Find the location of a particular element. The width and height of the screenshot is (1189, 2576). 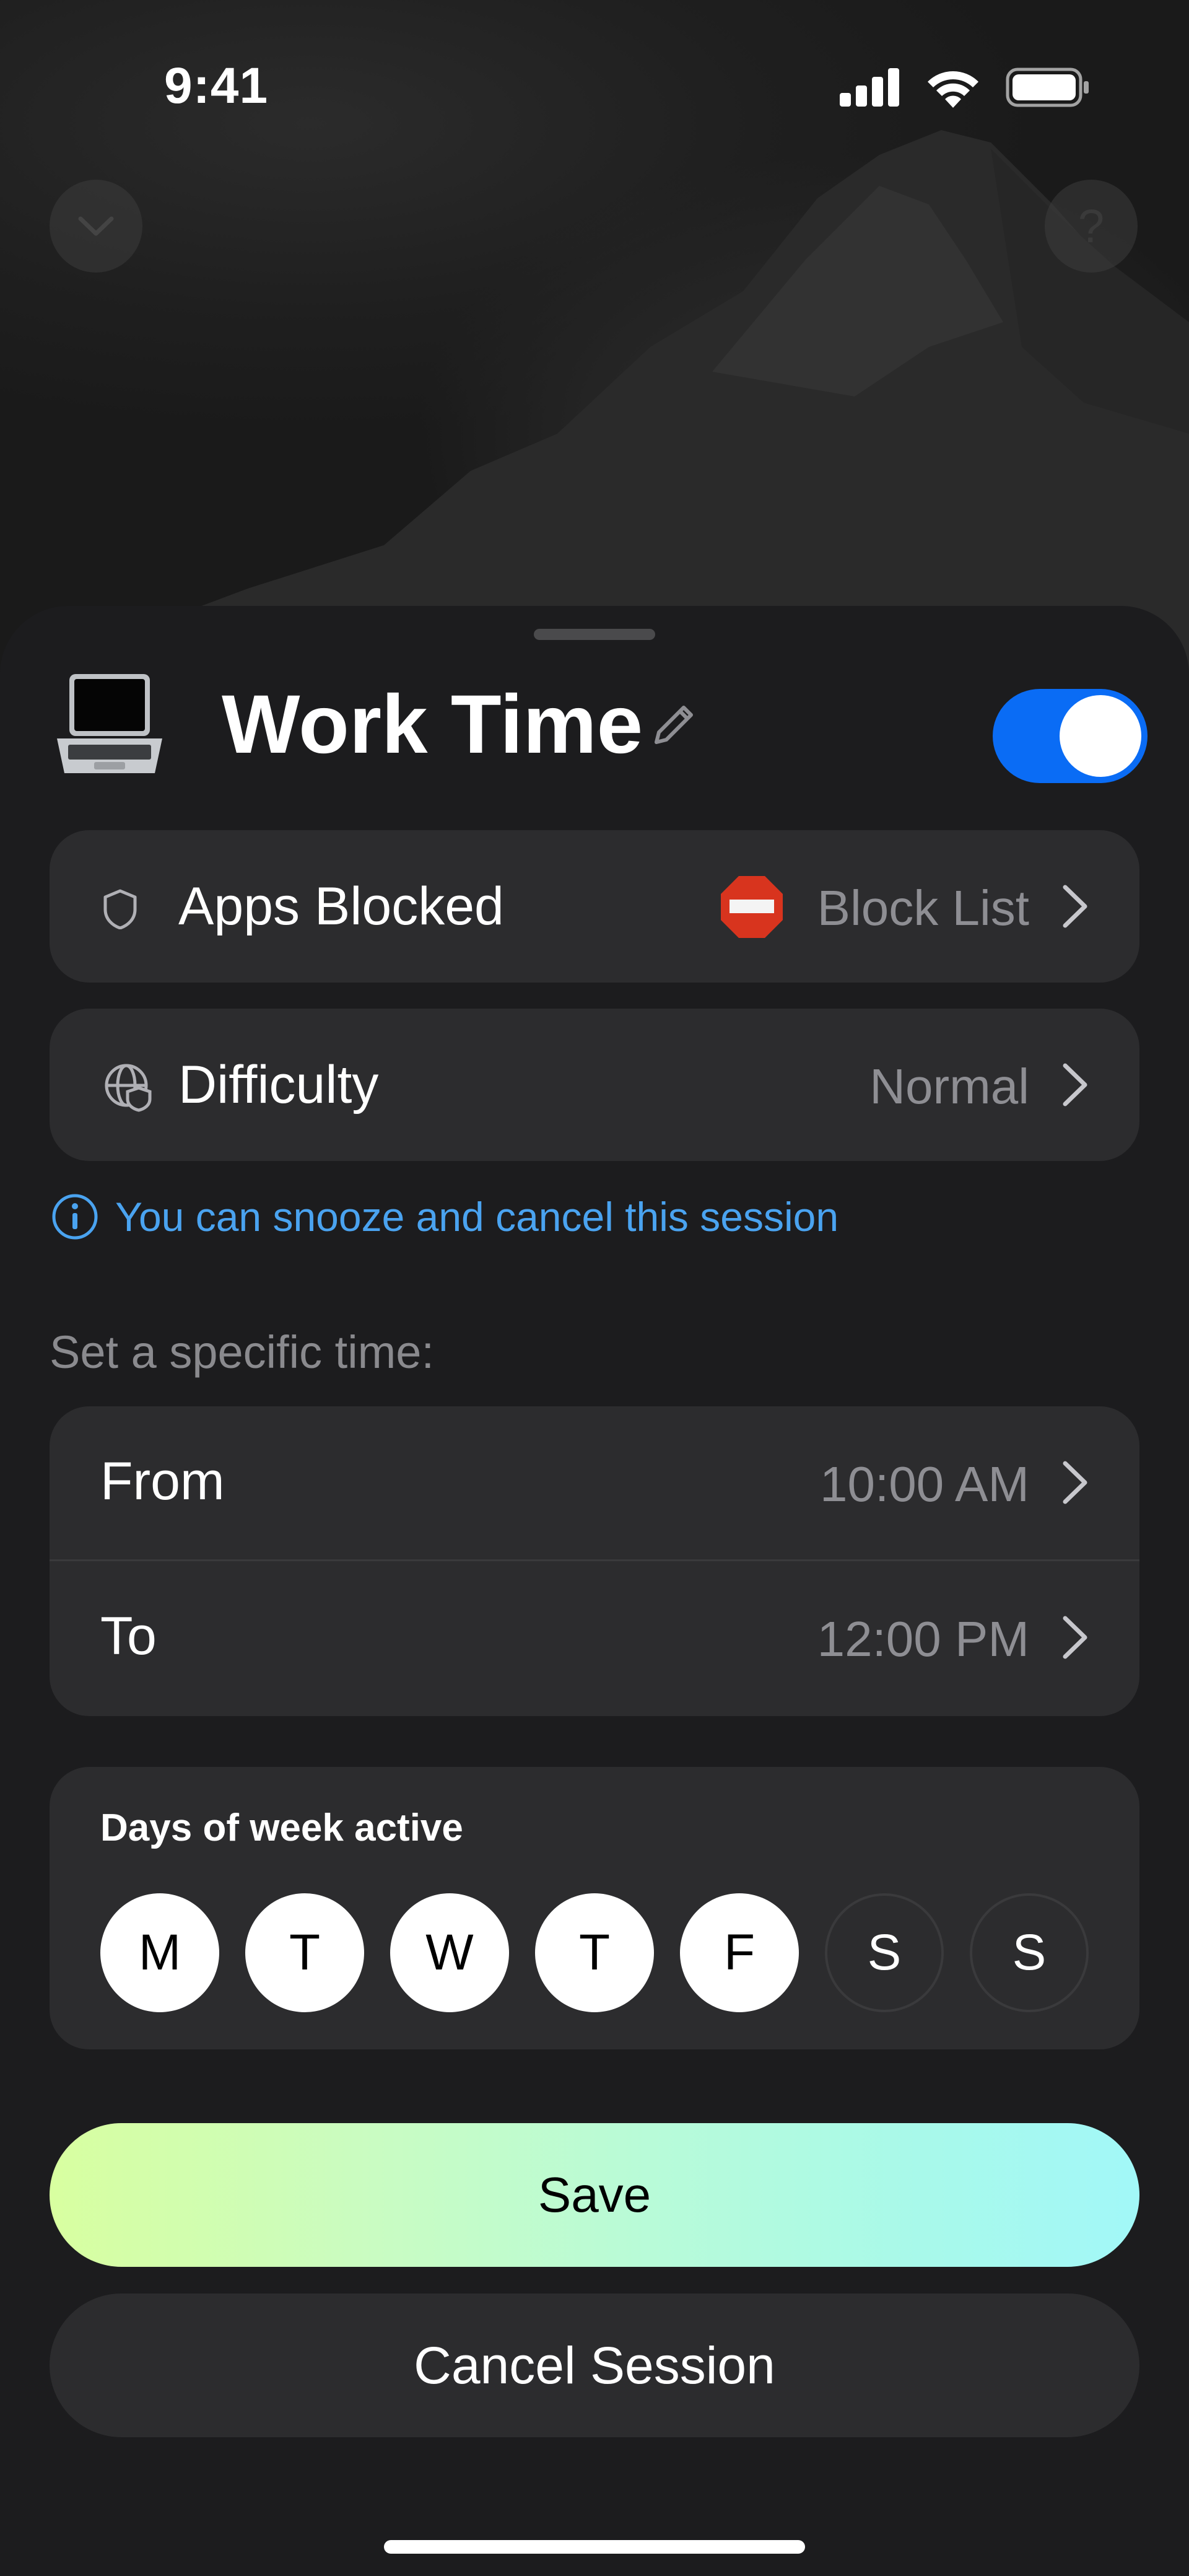

day-tuesday: T is located at coordinates (304, 1952).